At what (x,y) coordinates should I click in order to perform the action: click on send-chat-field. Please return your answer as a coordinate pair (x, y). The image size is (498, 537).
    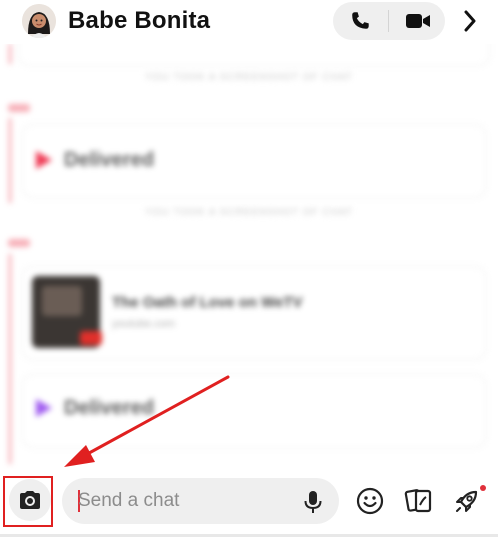
    Looking at the image, I should click on (200, 501).